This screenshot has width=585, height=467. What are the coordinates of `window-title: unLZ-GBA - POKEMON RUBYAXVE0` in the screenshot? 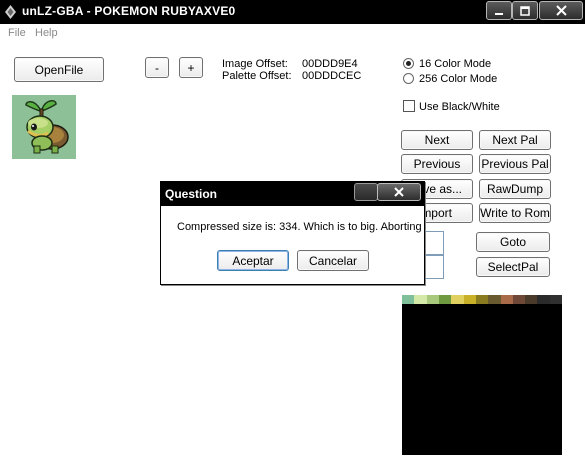 It's located at (129, 11).